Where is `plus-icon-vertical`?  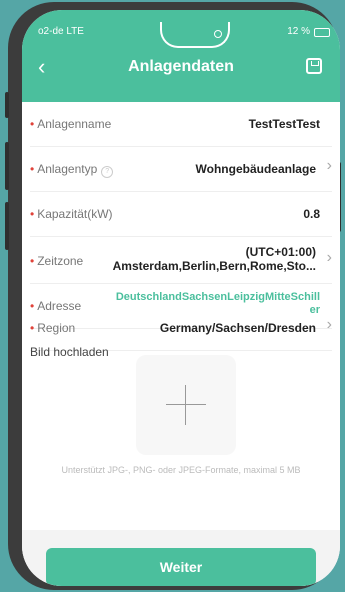 plus-icon-vertical is located at coordinates (185, 405).